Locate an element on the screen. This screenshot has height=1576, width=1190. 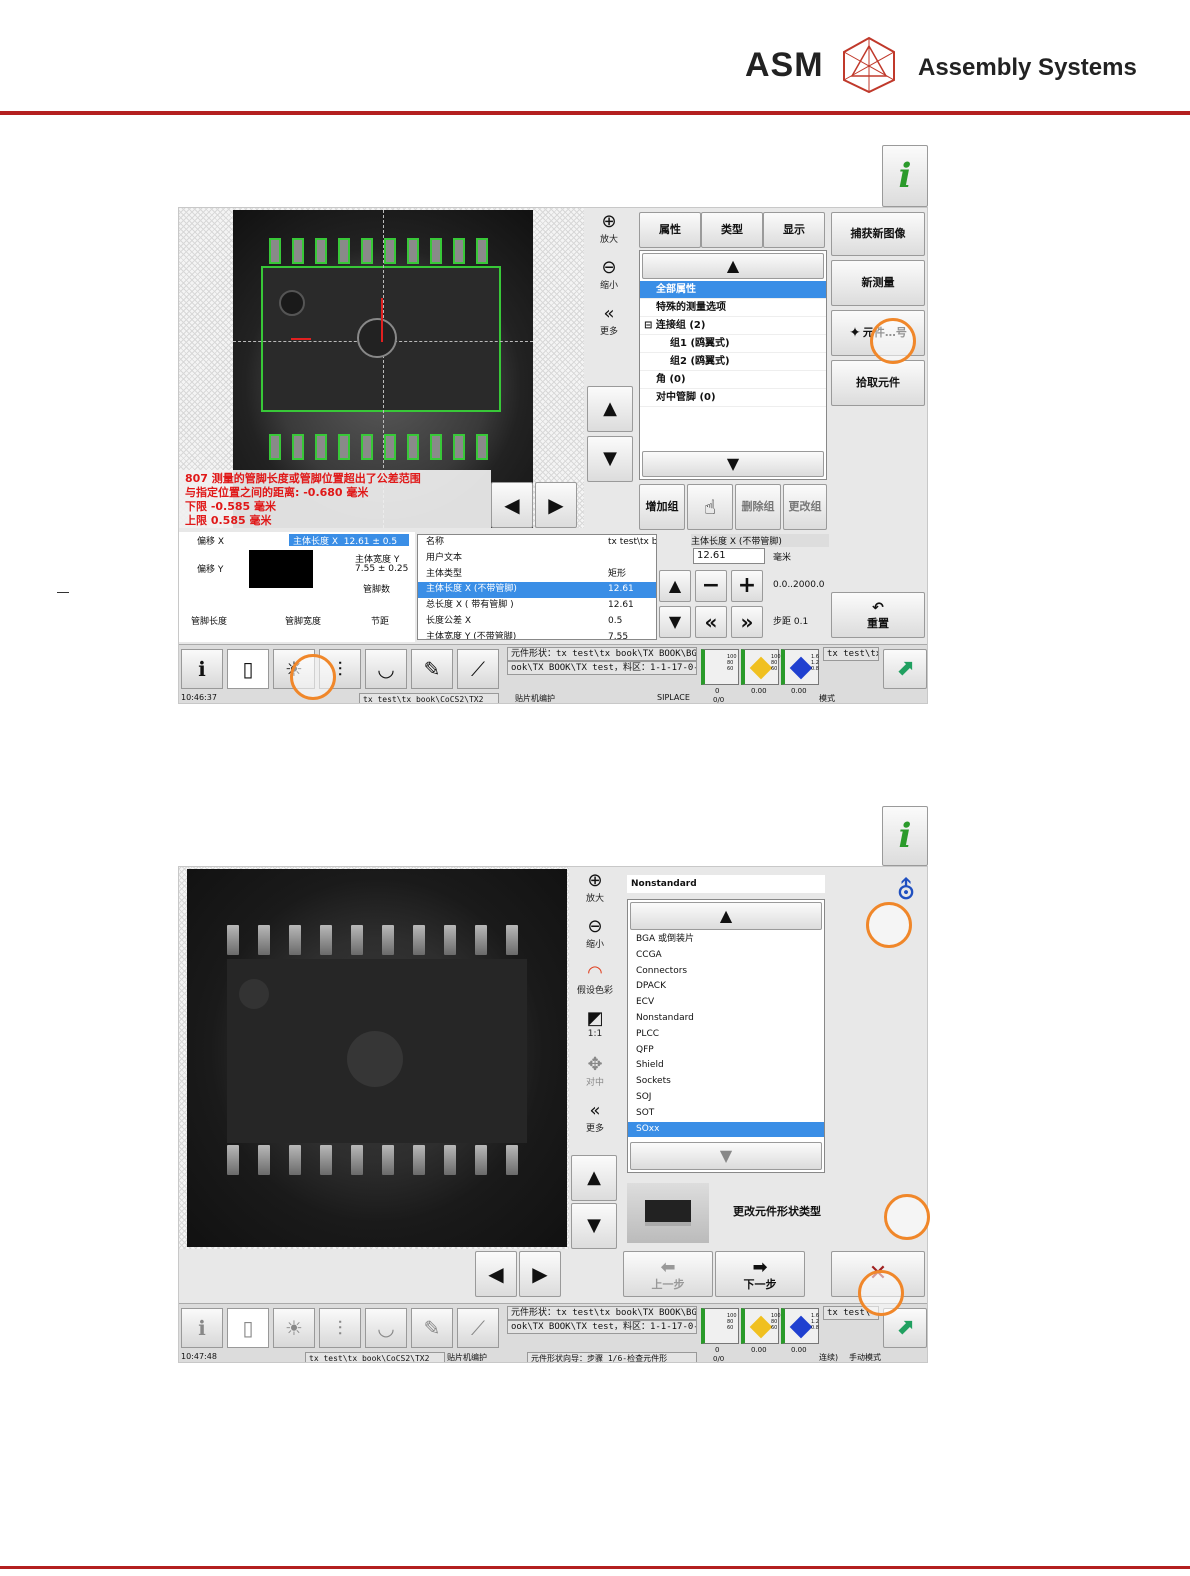
confirm-arrow-button-1: ⬈ is located at coordinates (905, 669).